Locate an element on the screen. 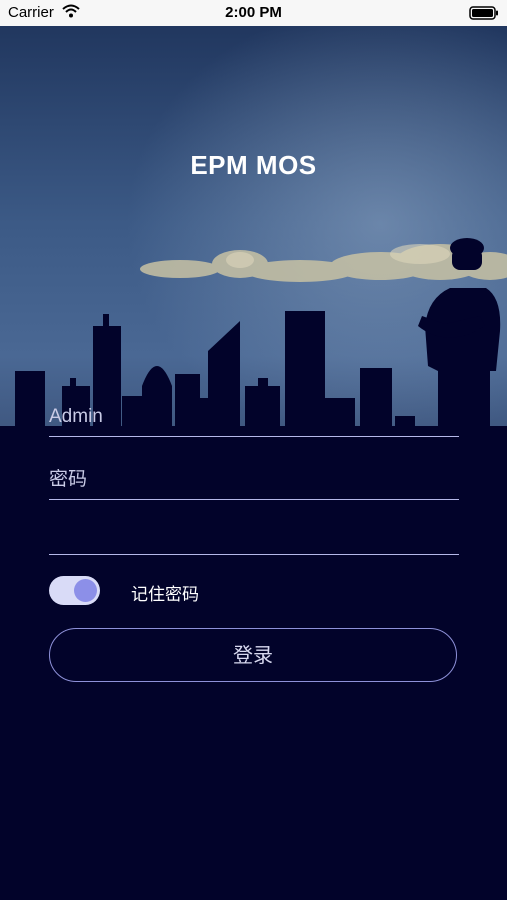 Image resolution: width=507 pixels, height=900 pixels. login-button: 登录 is located at coordinates (253, 655).